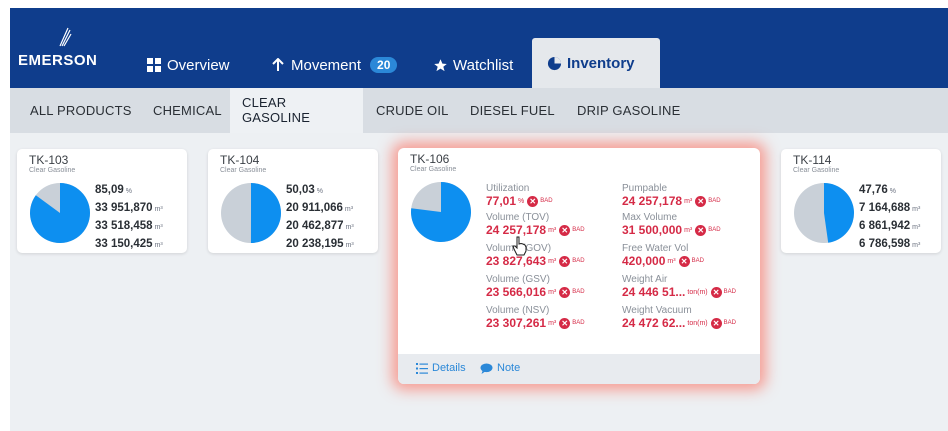 The width and height of the screenshot is (948, 431). Describe the element at coordinates (535, 261) in the screenshot. I see `volume-gov-value: 23 827,643 m³ ✕ BAD` at that location.